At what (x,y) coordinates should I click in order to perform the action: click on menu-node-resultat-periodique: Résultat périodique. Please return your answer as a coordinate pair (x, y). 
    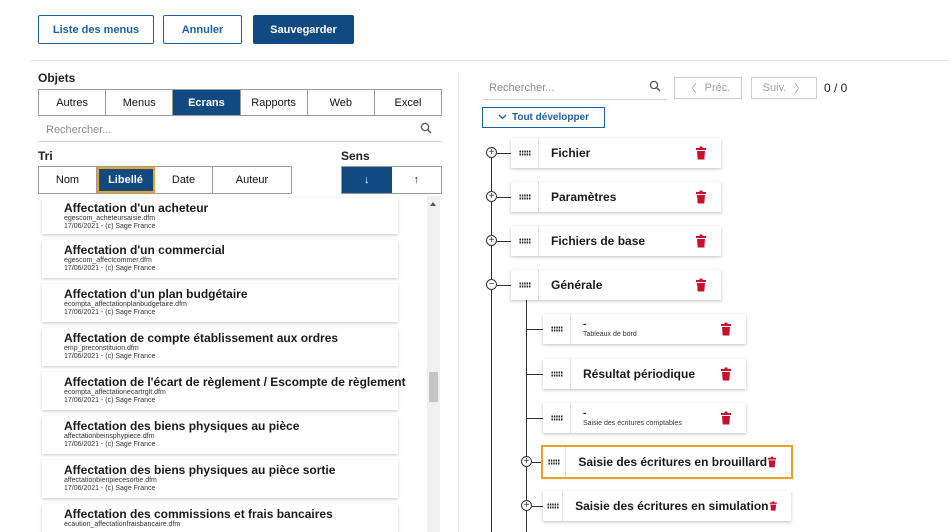
    Looking at the image, I should click on (644, 374).